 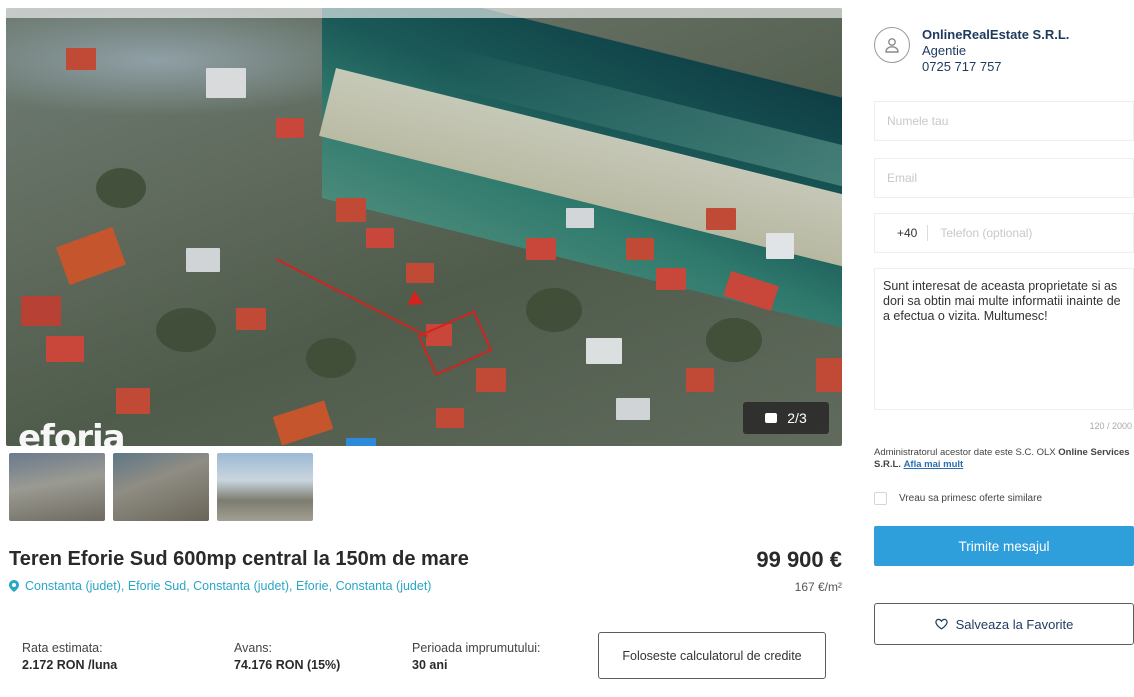 I want to click on learn-more-link: Afla mai mult, so click(x=934, y=464).